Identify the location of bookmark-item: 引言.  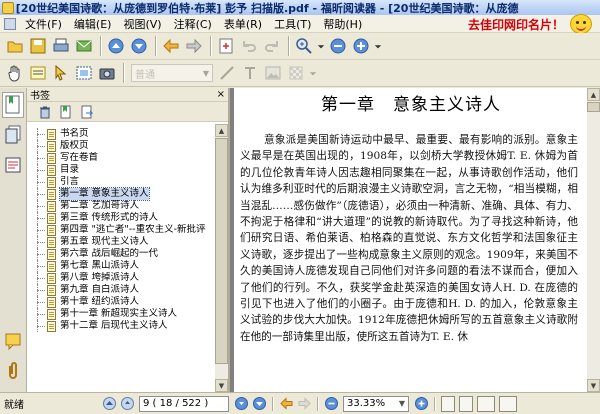
(121, 182).